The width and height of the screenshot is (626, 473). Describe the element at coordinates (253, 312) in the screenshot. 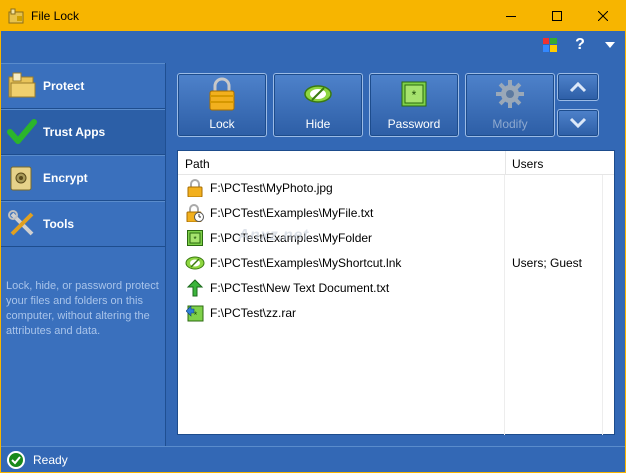

I see `row-path: F:\PCTest\zz.rar` at that location.